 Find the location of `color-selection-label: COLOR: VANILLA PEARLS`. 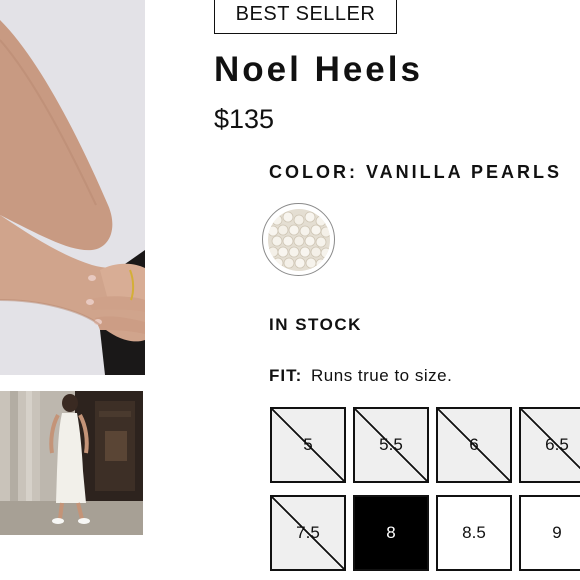

color-selection-label: COLOR: VANILLA PEARLS is located at coordinates (415, 172).